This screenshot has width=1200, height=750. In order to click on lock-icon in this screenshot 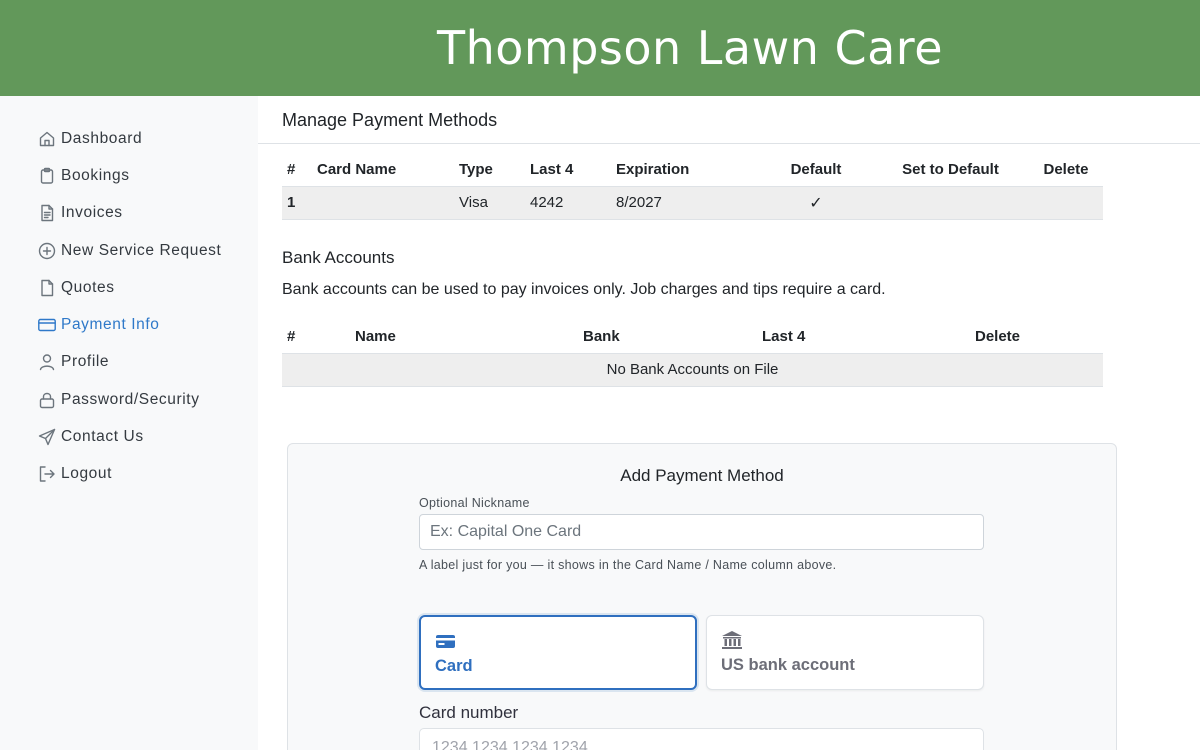, I will do `click(47, 400)`.